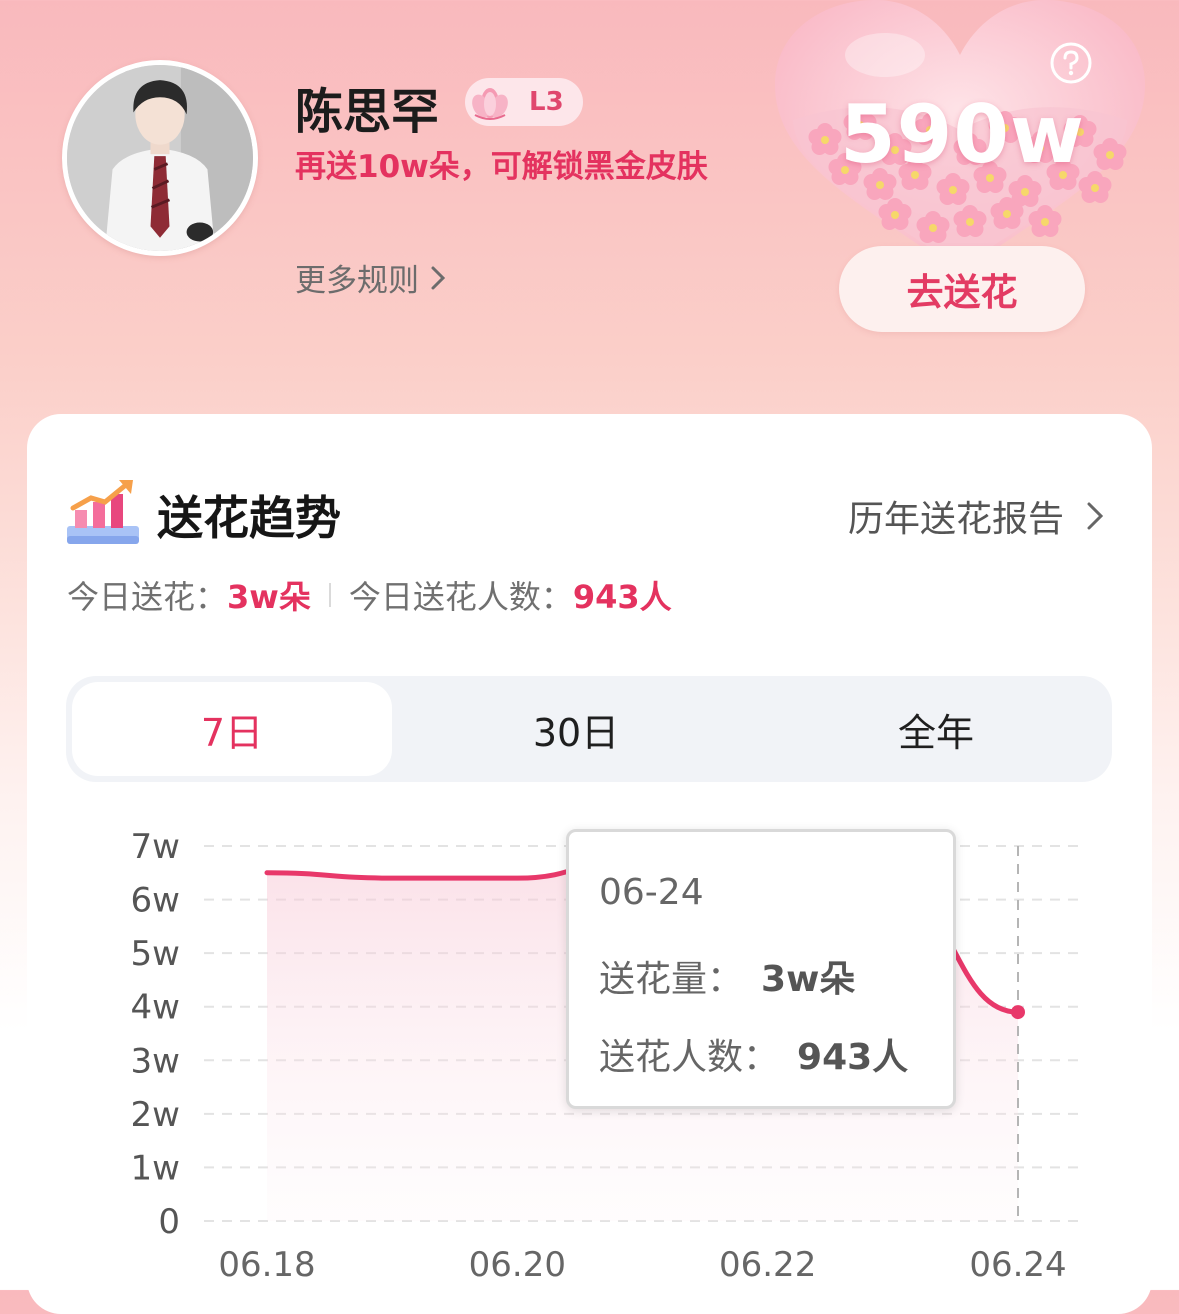  I want to click on chart-tooltip: 06-24 送花量： 3w朵 送花人数： 943人, so click(761, 969).